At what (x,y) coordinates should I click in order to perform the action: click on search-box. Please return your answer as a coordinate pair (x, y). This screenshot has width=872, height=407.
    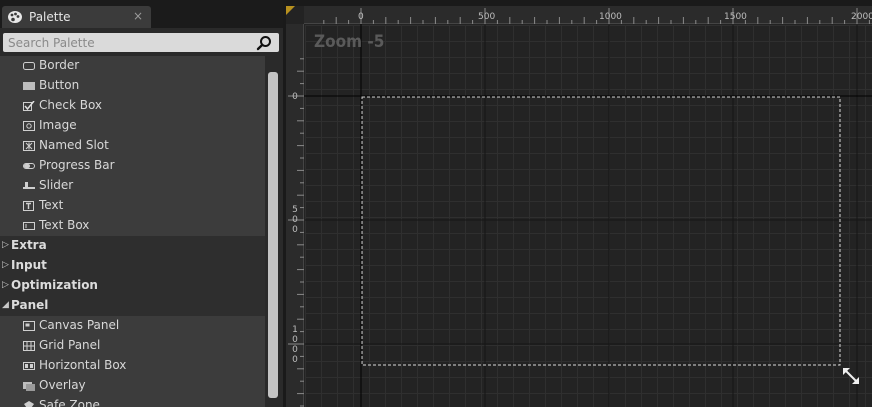
    Looking at the image, I should click on (141, 42).